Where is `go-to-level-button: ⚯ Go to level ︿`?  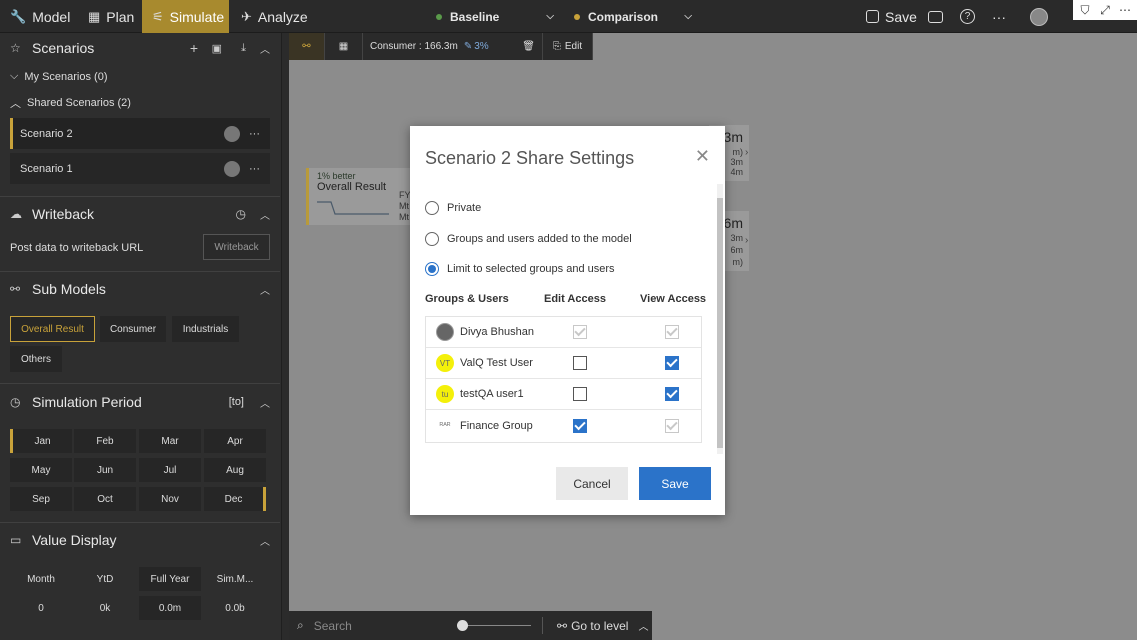 go-to-level-button: ⚯ Go to level ︿ is located at coordinates (602, 626).